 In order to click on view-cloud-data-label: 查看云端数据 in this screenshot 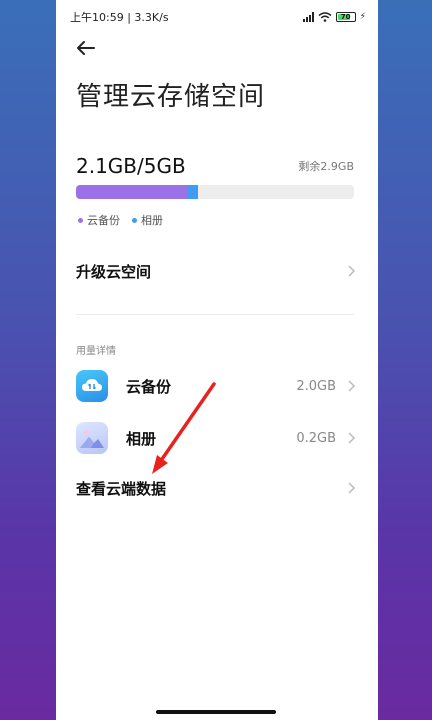, I will do `click(121, 488)`.